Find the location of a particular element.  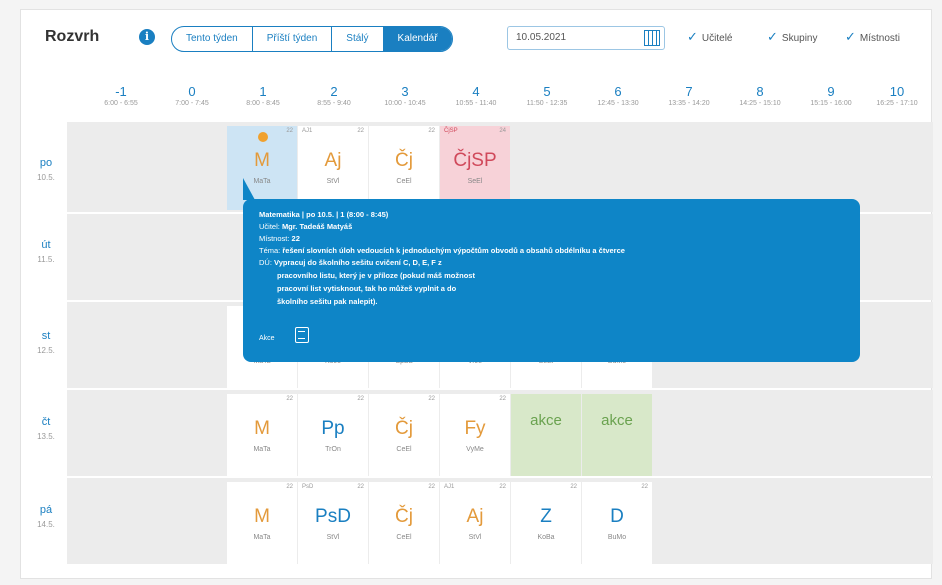

period-header: -1 6:00 - 6:55 is located at coordinates (121, 97).